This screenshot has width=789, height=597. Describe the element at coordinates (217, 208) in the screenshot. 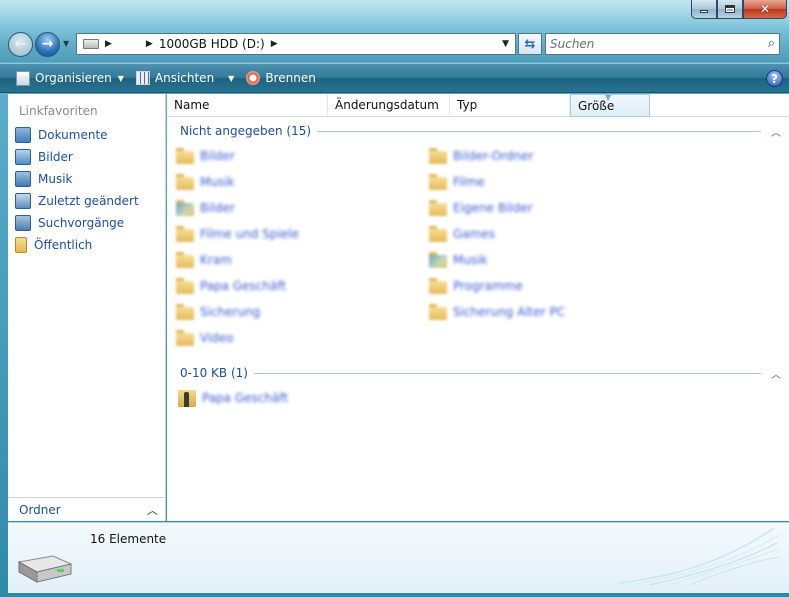

I see `file-name: Bilder` at that location.